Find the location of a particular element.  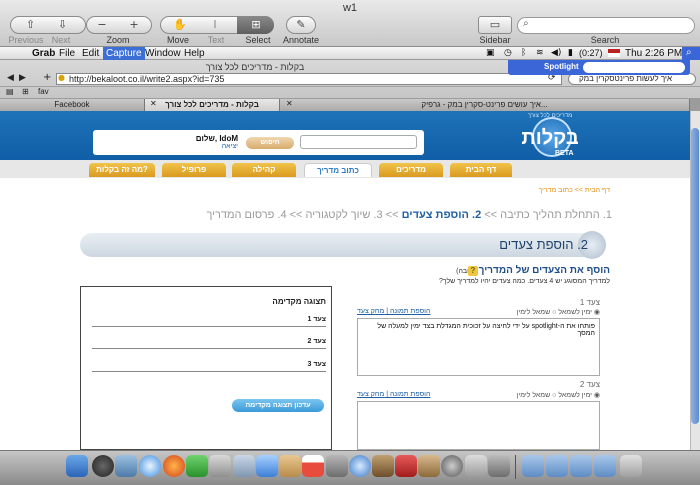

menu-capture: Capture is located at coordinates (124, 53).